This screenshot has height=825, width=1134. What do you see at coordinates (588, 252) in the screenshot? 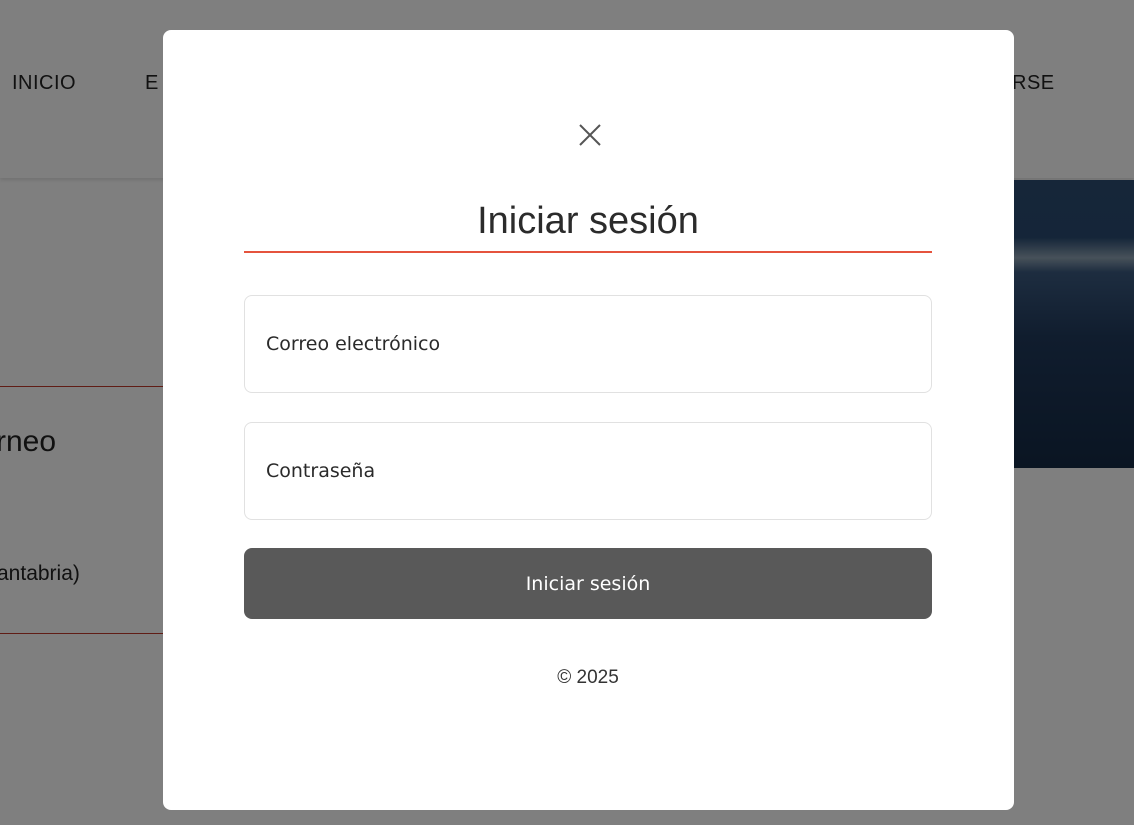
I see `title-underline` at bounding box center [588, 252].